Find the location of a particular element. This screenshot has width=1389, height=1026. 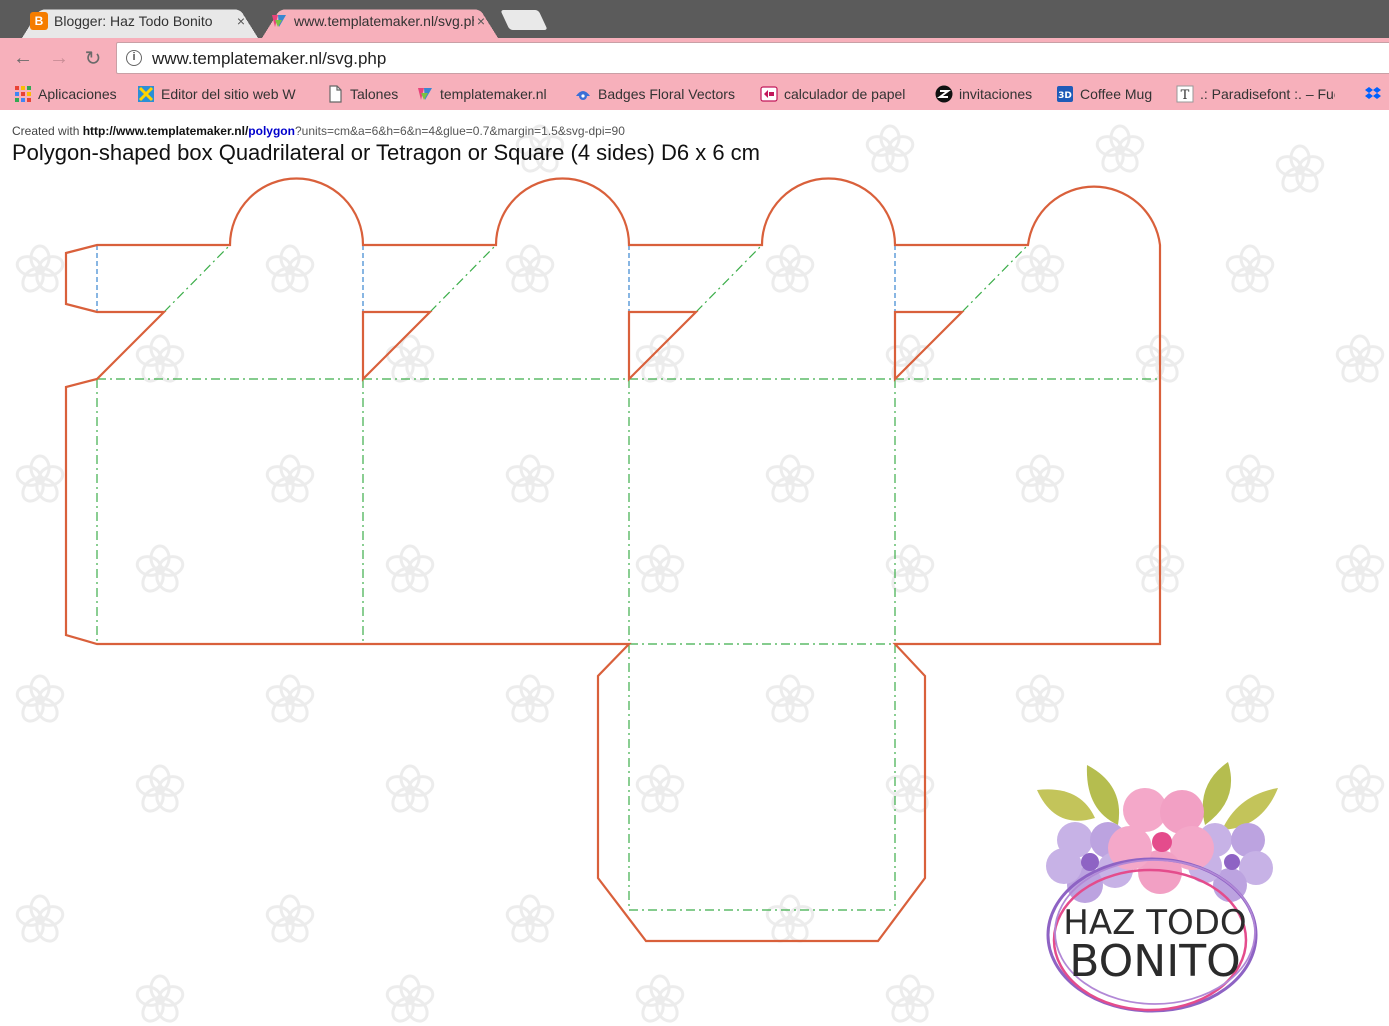

mug-icon: 3D is located at coordinates (1065, 94).